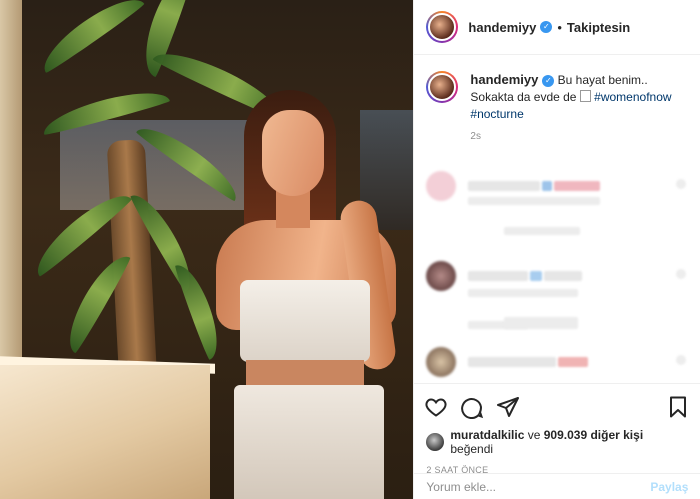 This screenshot has height=499, width=700. Describe the element at coordinates (105, 432) in the screenshot. I see `foreground-counter` at that location.